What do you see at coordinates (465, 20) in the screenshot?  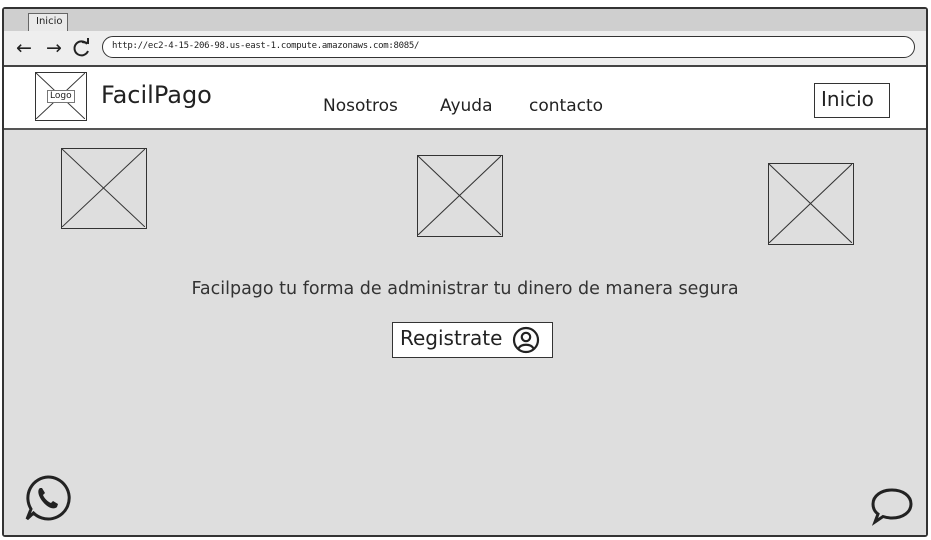 I see `tab-bar: Inicio` at bounding box center [465, 20].